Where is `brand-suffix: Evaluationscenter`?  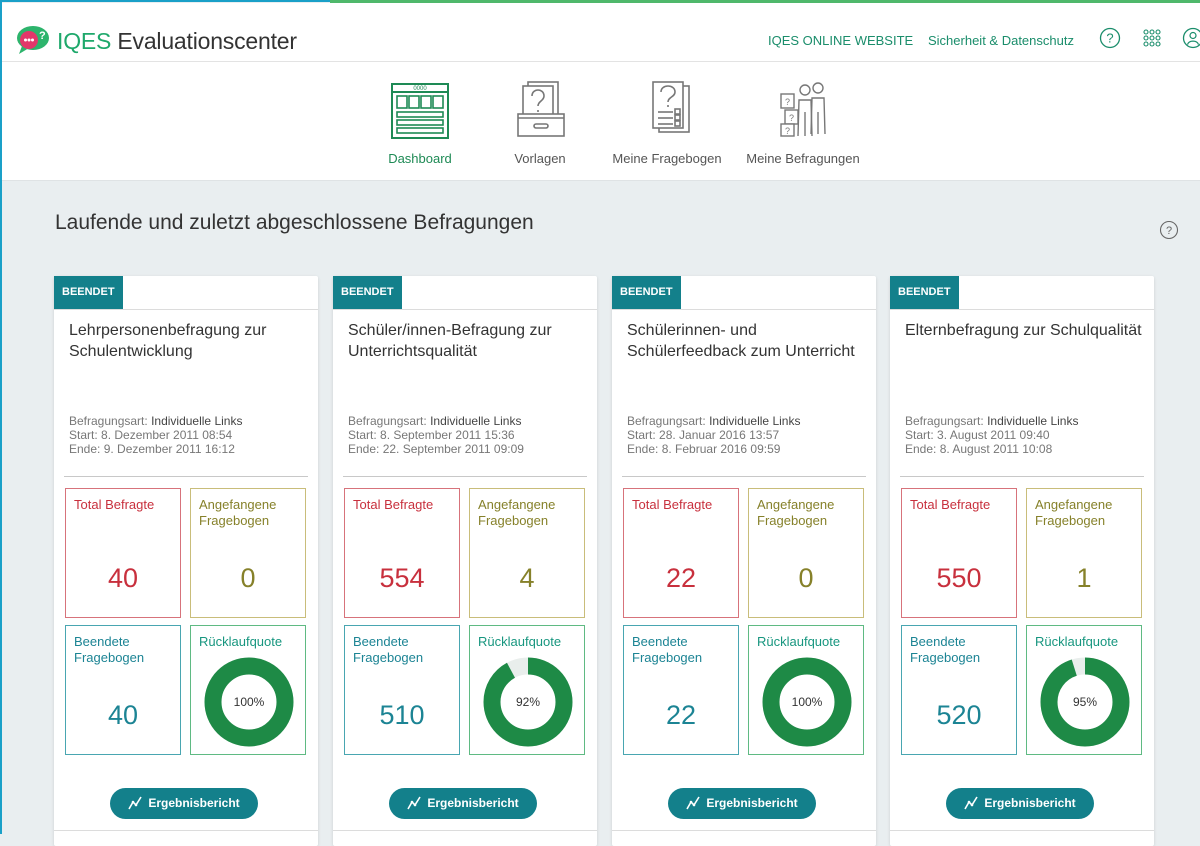
brand-suffix: Evaluationscenter is located at coordinates (206, 41).